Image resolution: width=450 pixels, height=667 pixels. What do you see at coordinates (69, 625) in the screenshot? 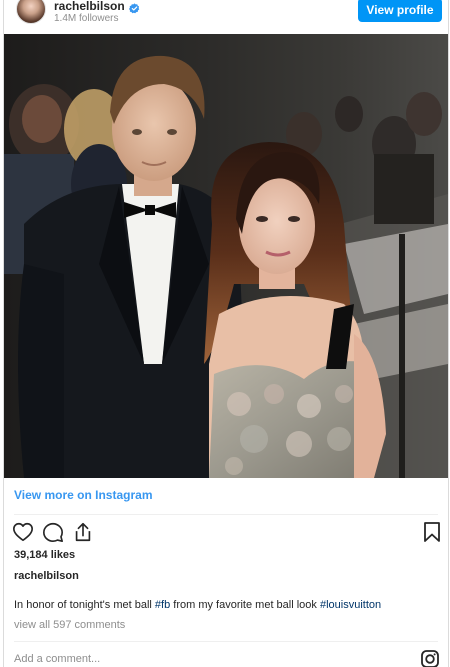
I see `view-comments-link: view all 597 comments` at bounding box center [69, 625].